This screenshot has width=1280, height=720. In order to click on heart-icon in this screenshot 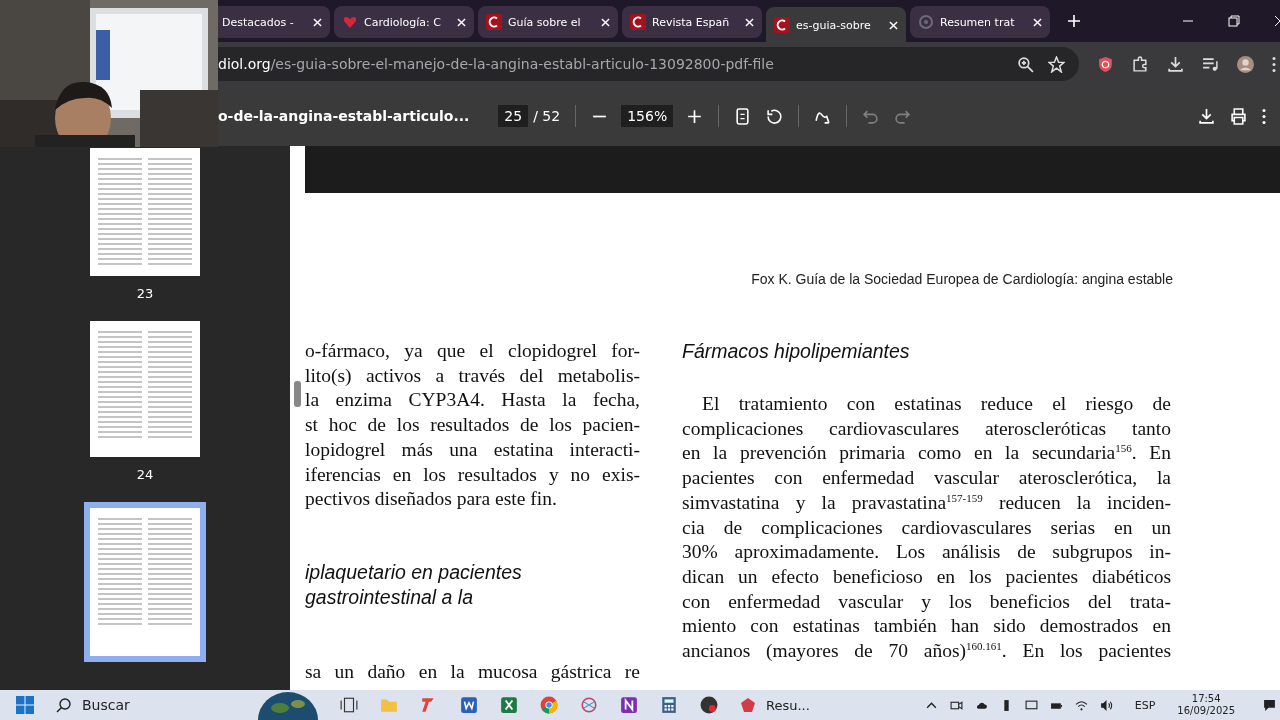, I will do `click(350, 22)`.